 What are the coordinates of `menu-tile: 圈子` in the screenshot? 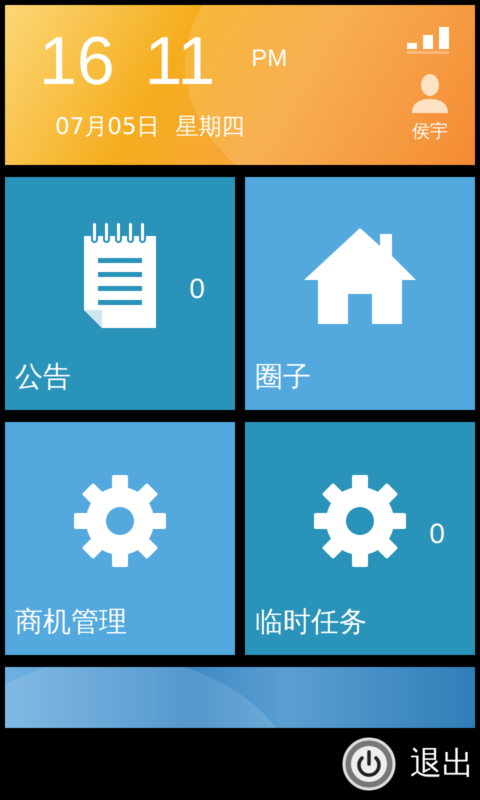 It's located at (360, 293).